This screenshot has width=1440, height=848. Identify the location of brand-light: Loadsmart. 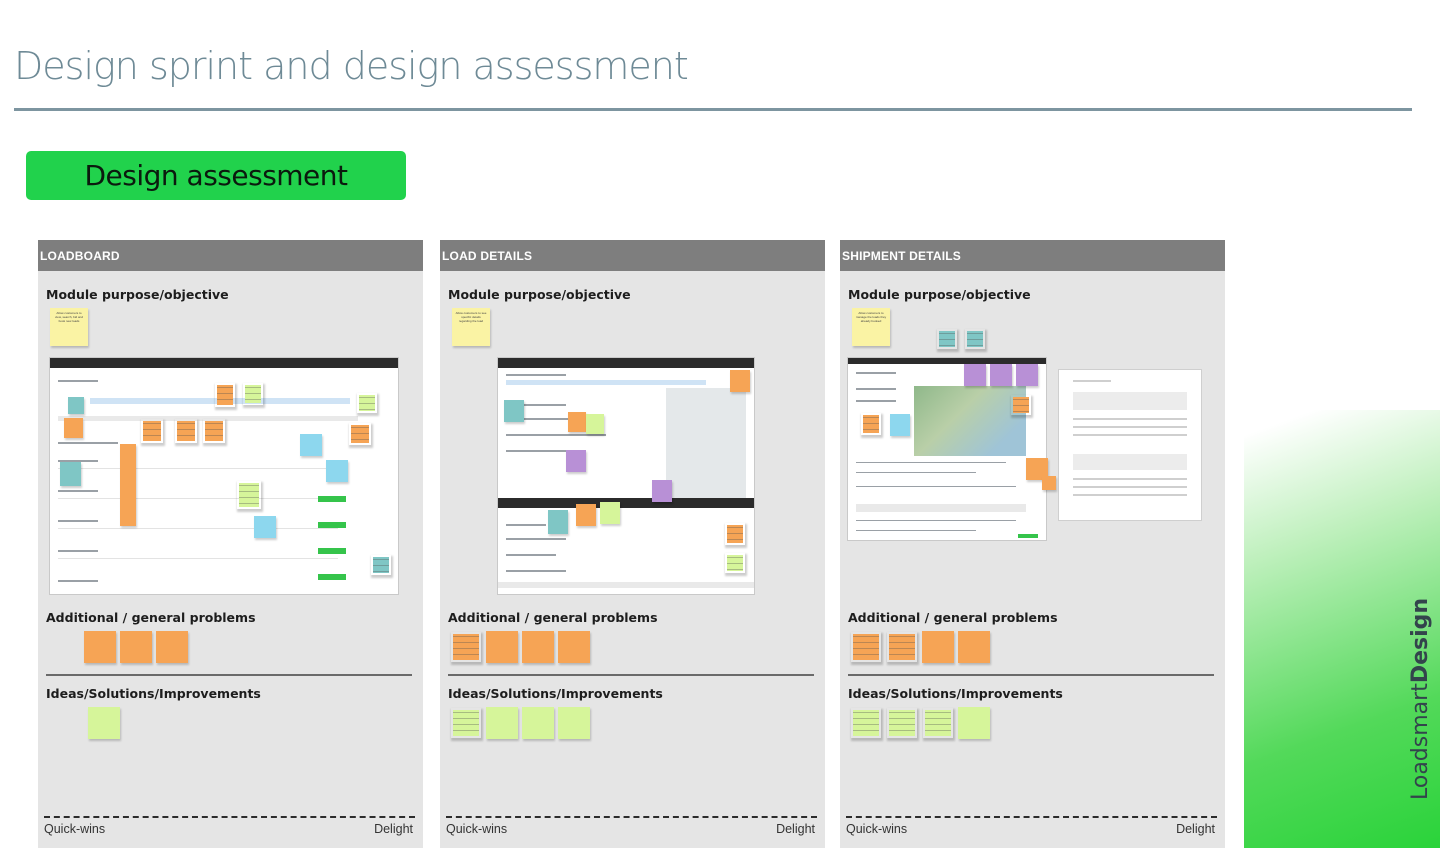
(1420, 741).